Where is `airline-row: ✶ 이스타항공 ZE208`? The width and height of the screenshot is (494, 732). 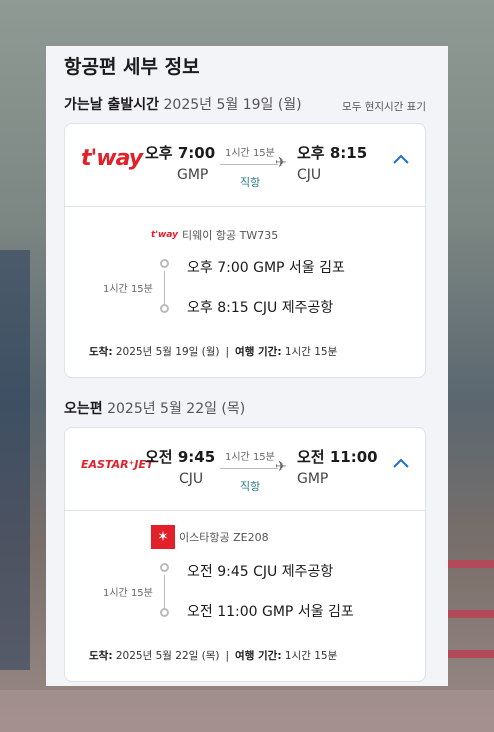 airline-row: ✶ 이스타항공 ZE208 is located at coordinates (210, 537).